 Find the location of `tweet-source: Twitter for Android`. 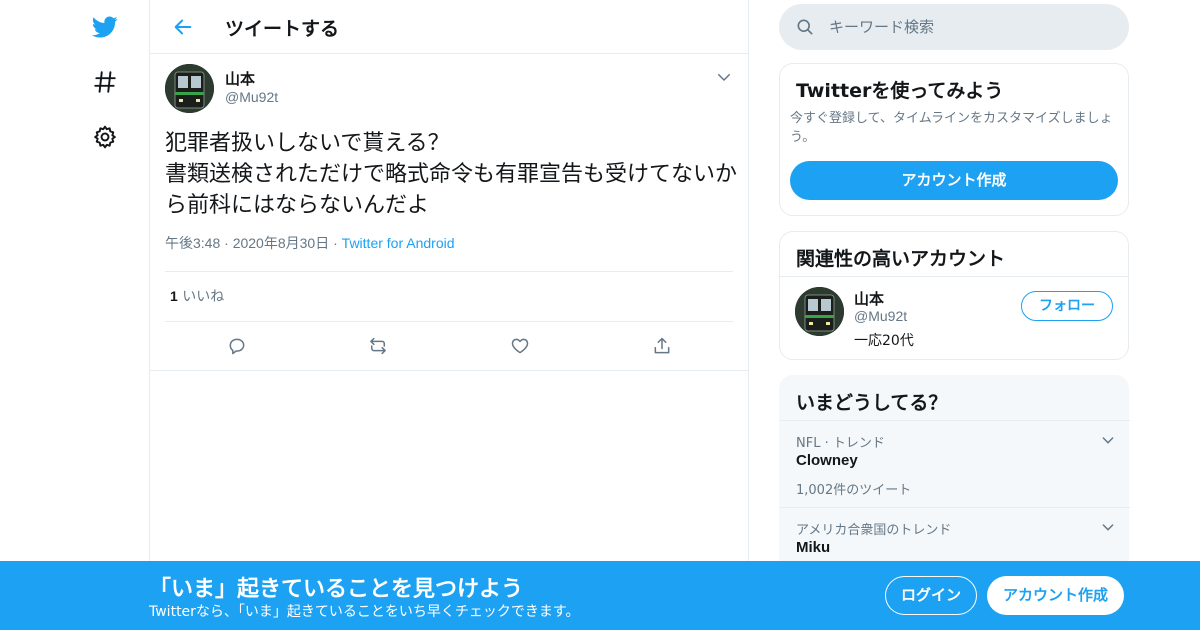

tweet-source: Twitter for Android is located at coordinates (398, 243).